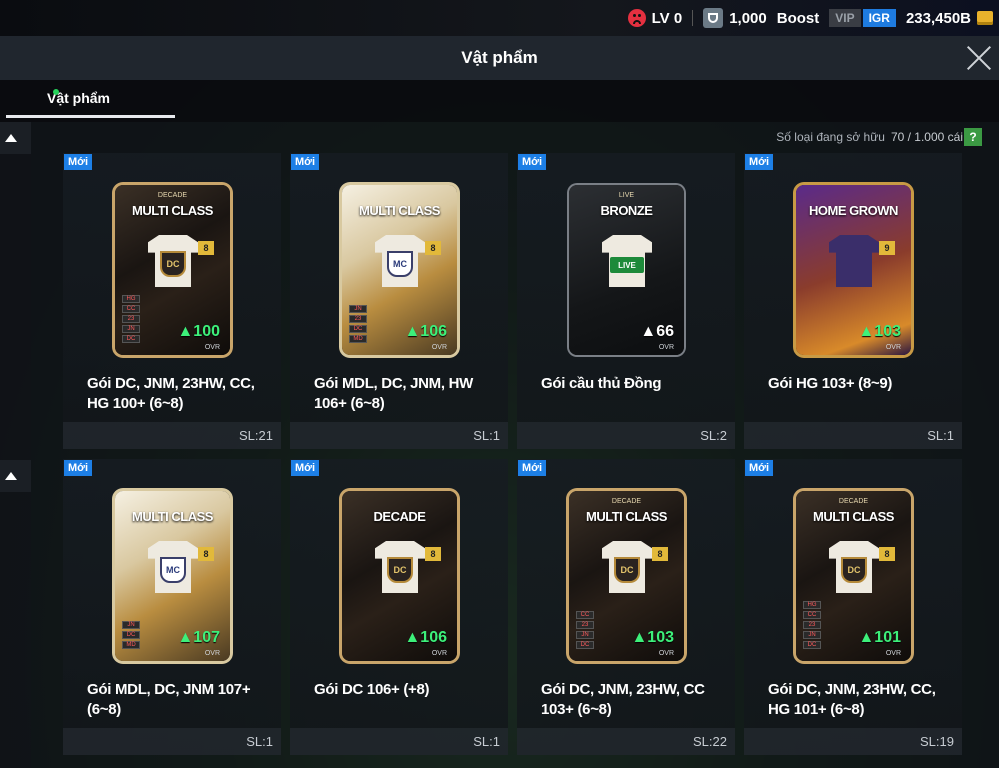 Image resolution: width=999 pixels, height=768 pixels. What do you see at coordinates (15, 445) in the screenshot?
I see `side-rail` at bounding box center [15, 445].